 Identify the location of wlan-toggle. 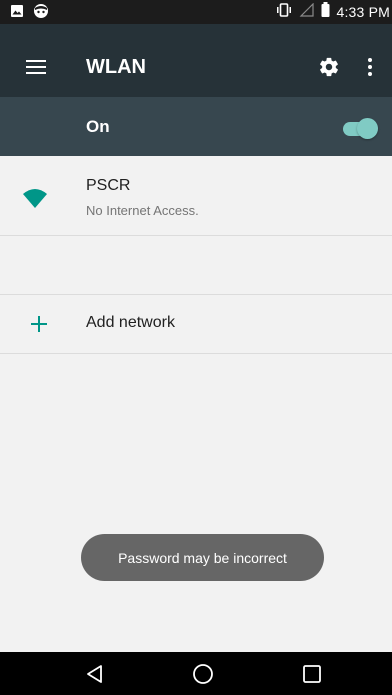
(360, 129).